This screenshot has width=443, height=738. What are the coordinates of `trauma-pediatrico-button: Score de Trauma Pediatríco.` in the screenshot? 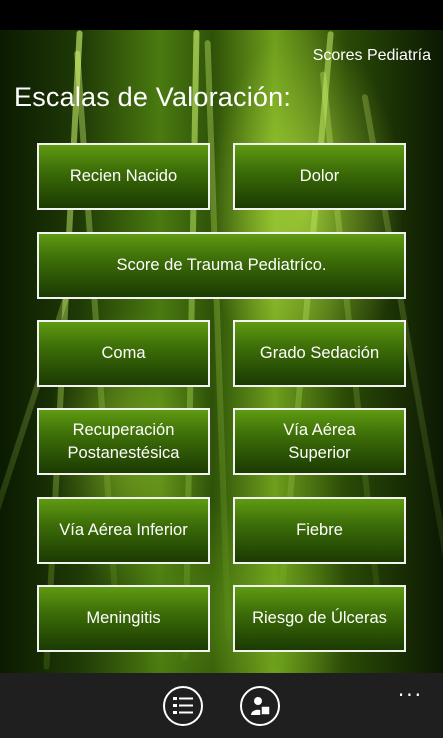 It's located at (221, 265).